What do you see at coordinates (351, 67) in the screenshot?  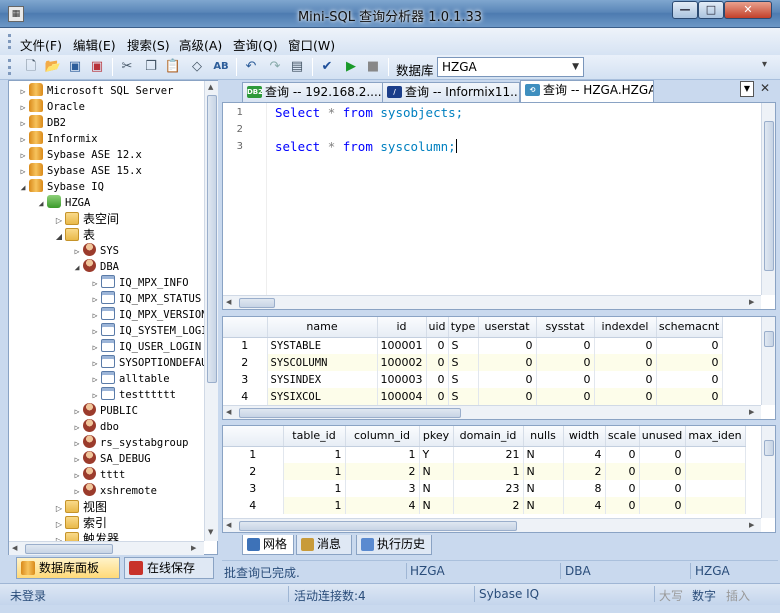 I see `run-icon: ▶` at bounding box center [351, 67].